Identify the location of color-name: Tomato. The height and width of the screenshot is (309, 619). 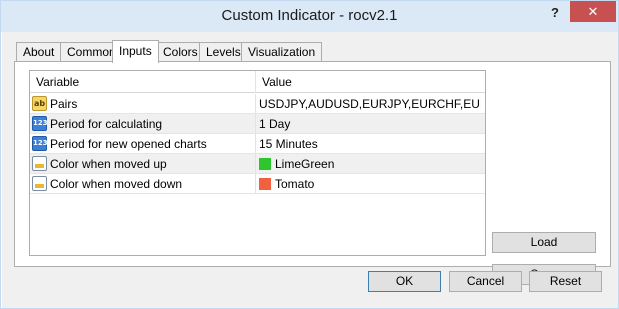
(295, 184).